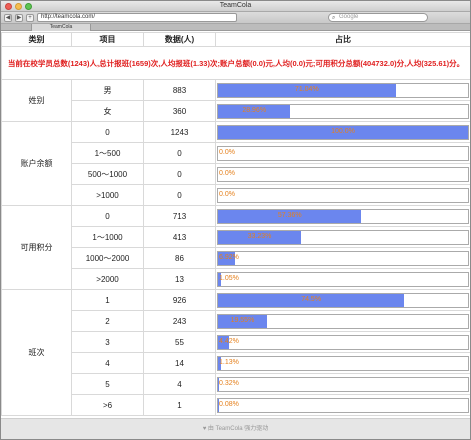  Describe the element at coordinates (179, 90) in the screenshot. I see `count-cell: 883` at that location.